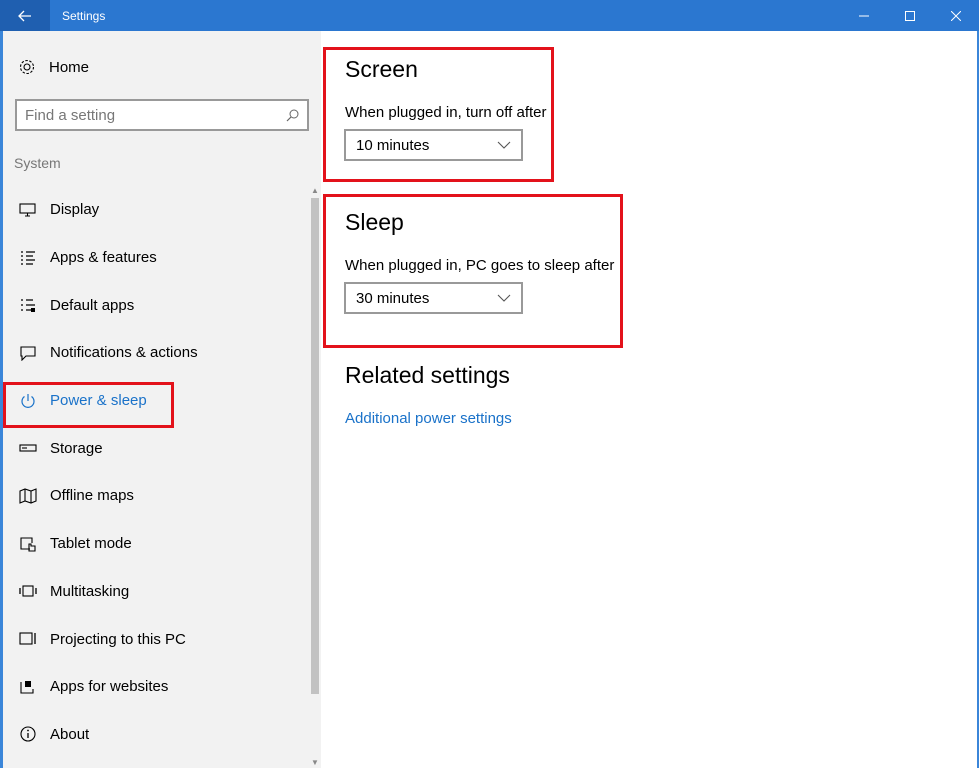  Describe the element at coordinates (446, 112) in the screenshot. I see `screen-subtitle: When plugged in, turn off after` at that location.